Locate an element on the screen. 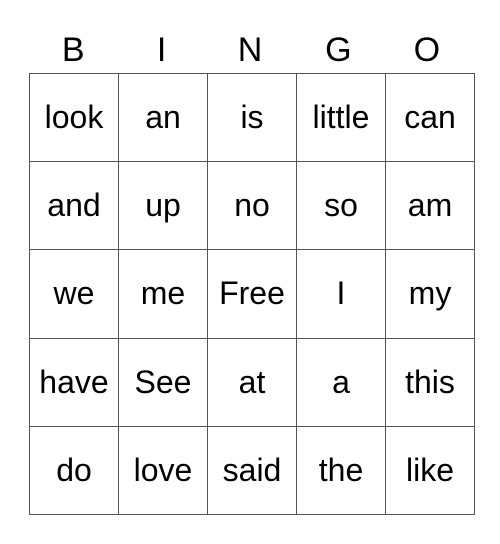 This screenshot has height=544, width=500. header-letter-i: I is located at coordinates (161, 50).